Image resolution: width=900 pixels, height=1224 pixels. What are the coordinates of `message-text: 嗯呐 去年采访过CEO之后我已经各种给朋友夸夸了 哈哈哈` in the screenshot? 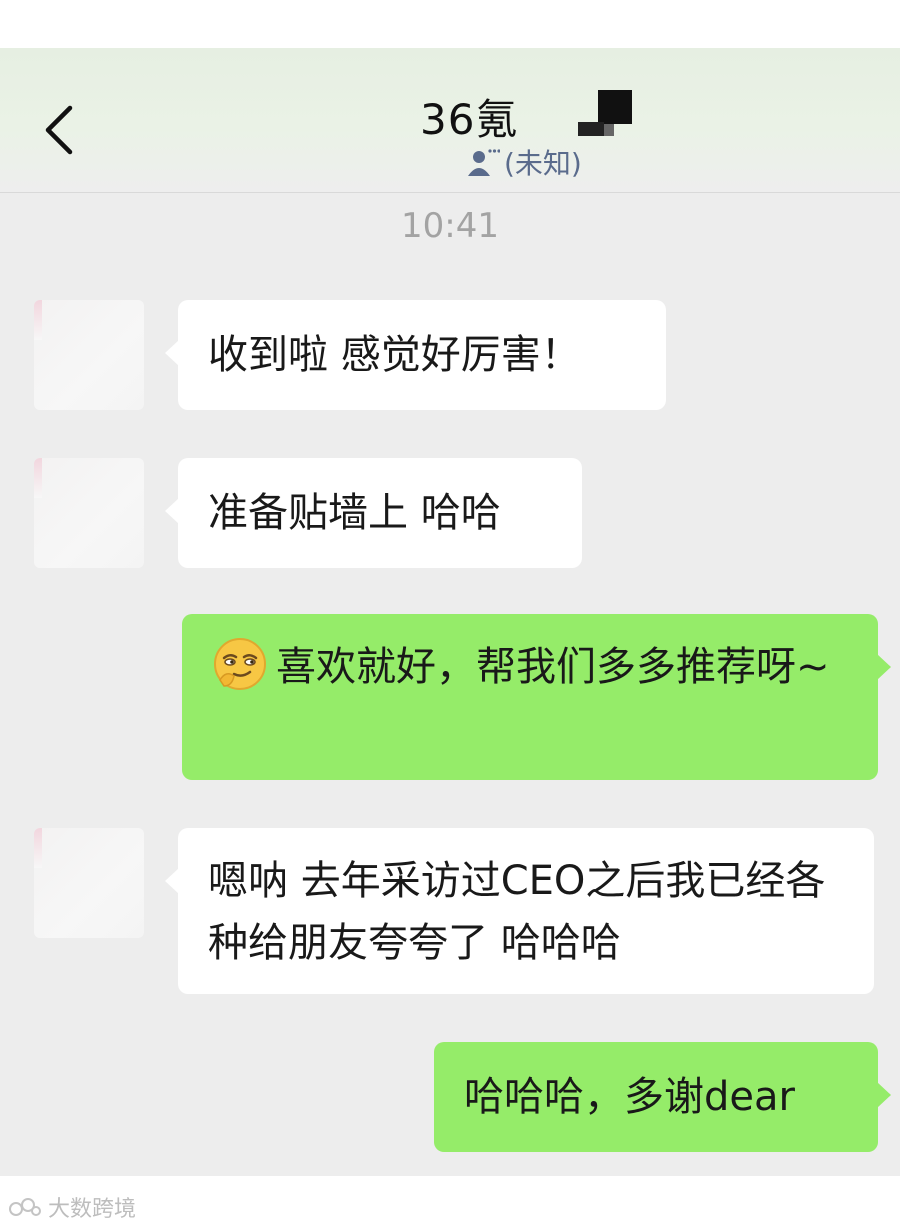 It's located at (517, 912).